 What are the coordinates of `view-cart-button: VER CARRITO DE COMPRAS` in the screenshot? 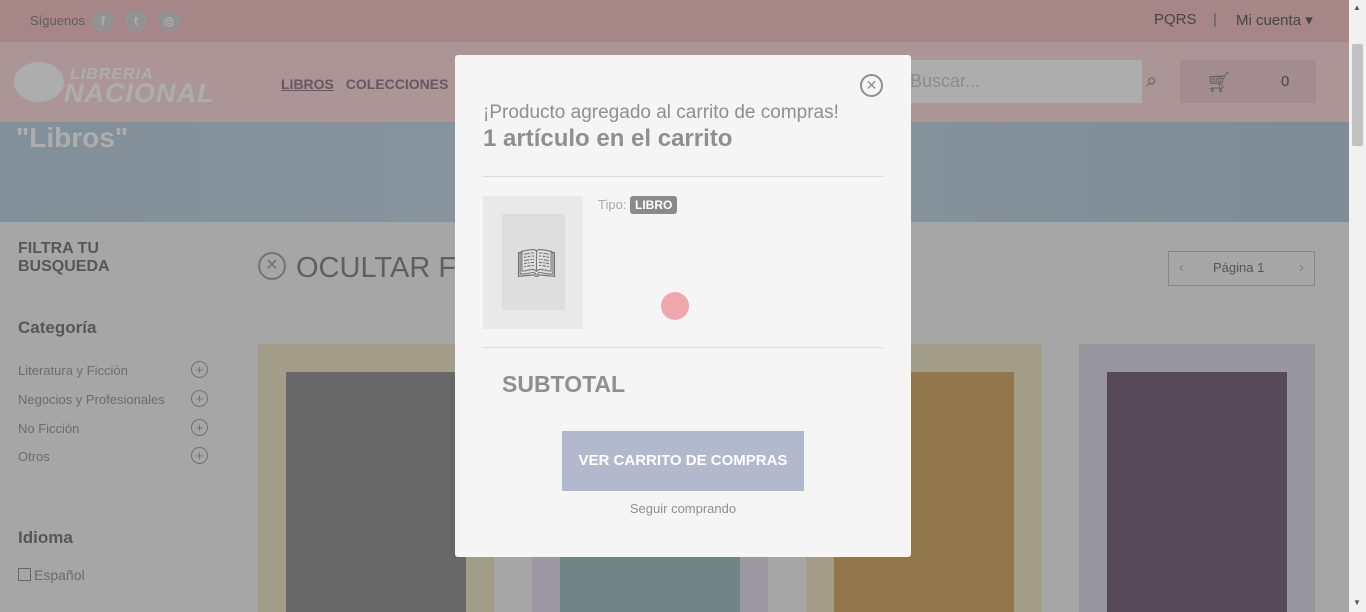 It's located at (683, 461).